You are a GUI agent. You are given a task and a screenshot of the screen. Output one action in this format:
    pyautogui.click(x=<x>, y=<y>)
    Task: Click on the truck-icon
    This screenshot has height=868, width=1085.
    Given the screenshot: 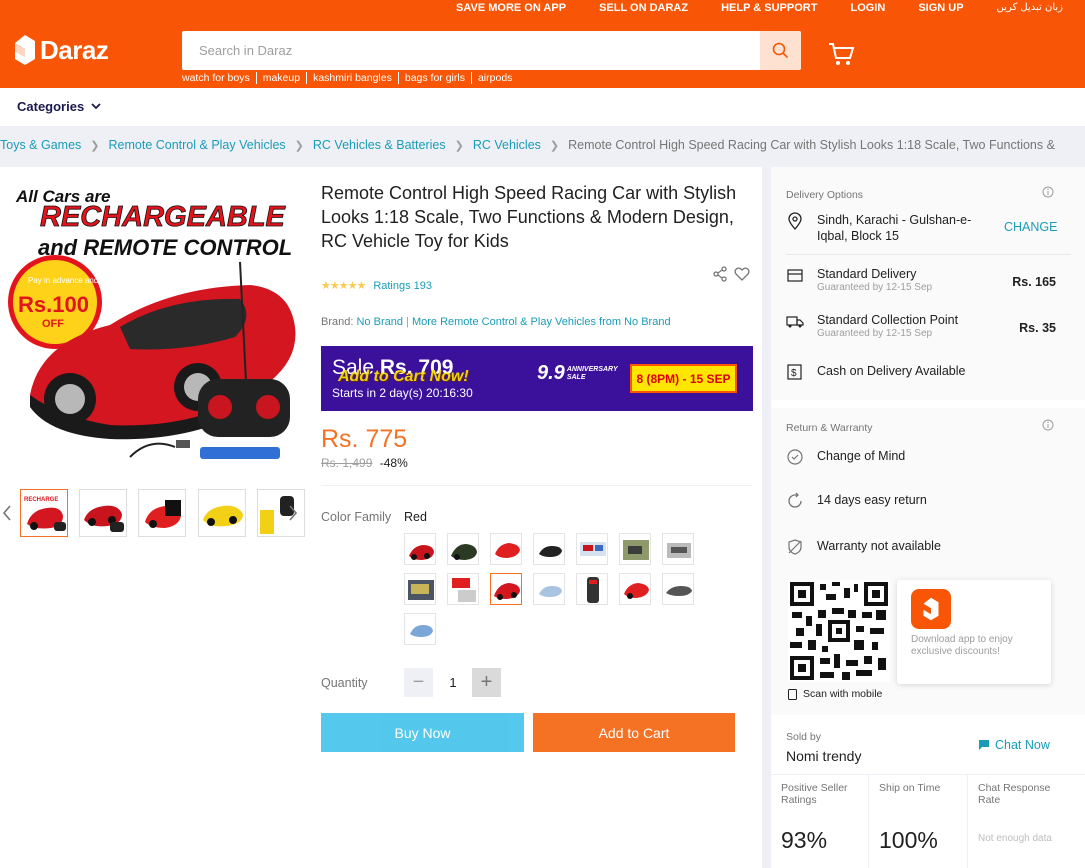 What is the action you would take?
    pyautogui.click(x=795, y=322)
    